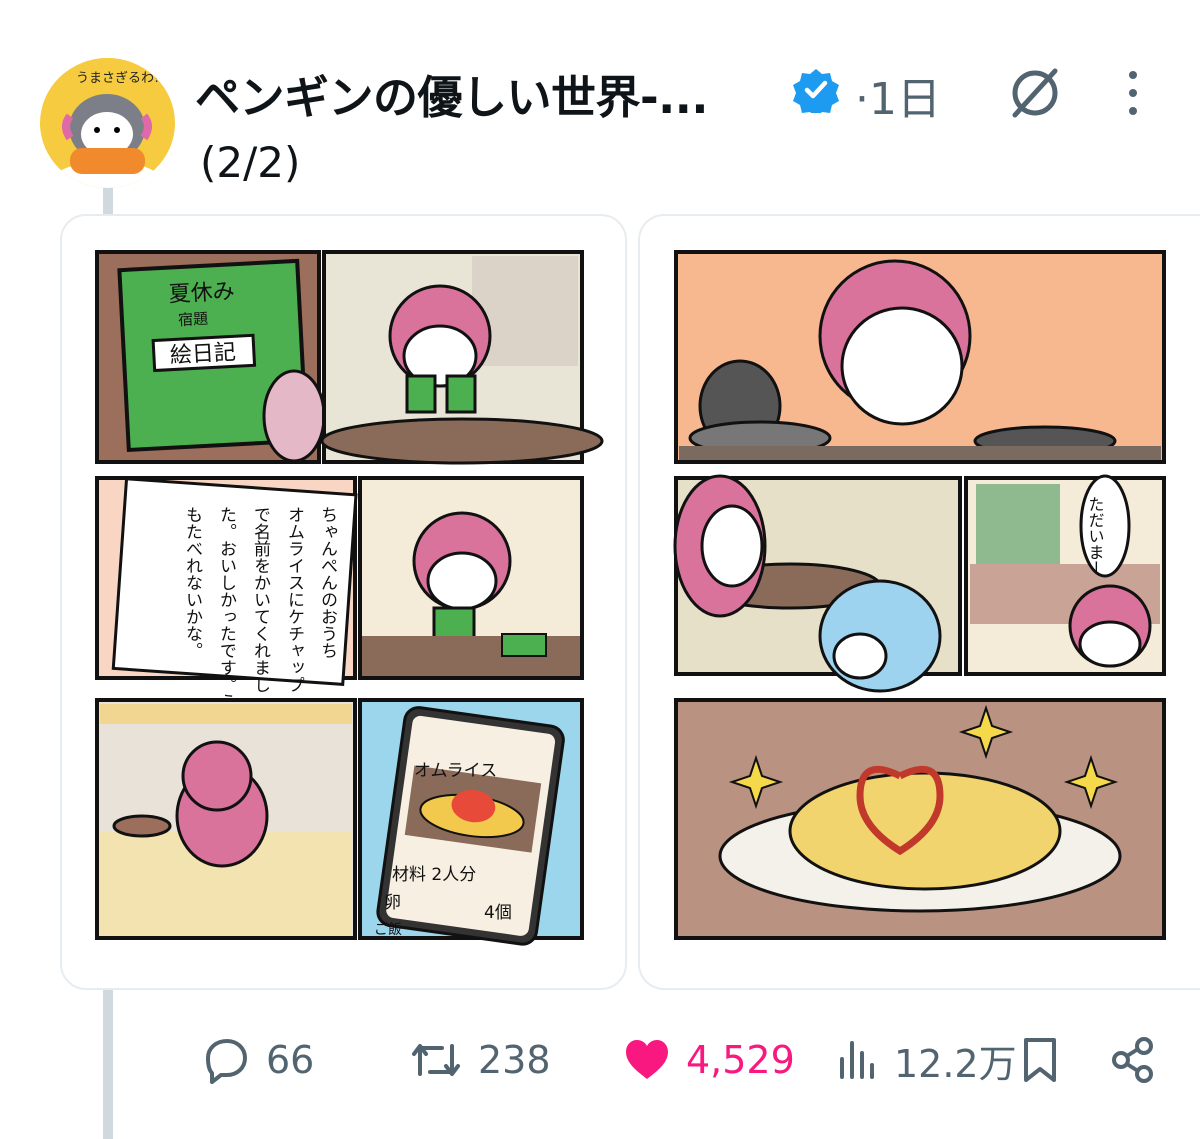 Image resolution: width=1200 pixels, height=1139 pixels. What do you see at coordinates (117, 78) in the screenshot?
I see `svg-text: うまさぎるわ!` at bounding box center [117, 78].